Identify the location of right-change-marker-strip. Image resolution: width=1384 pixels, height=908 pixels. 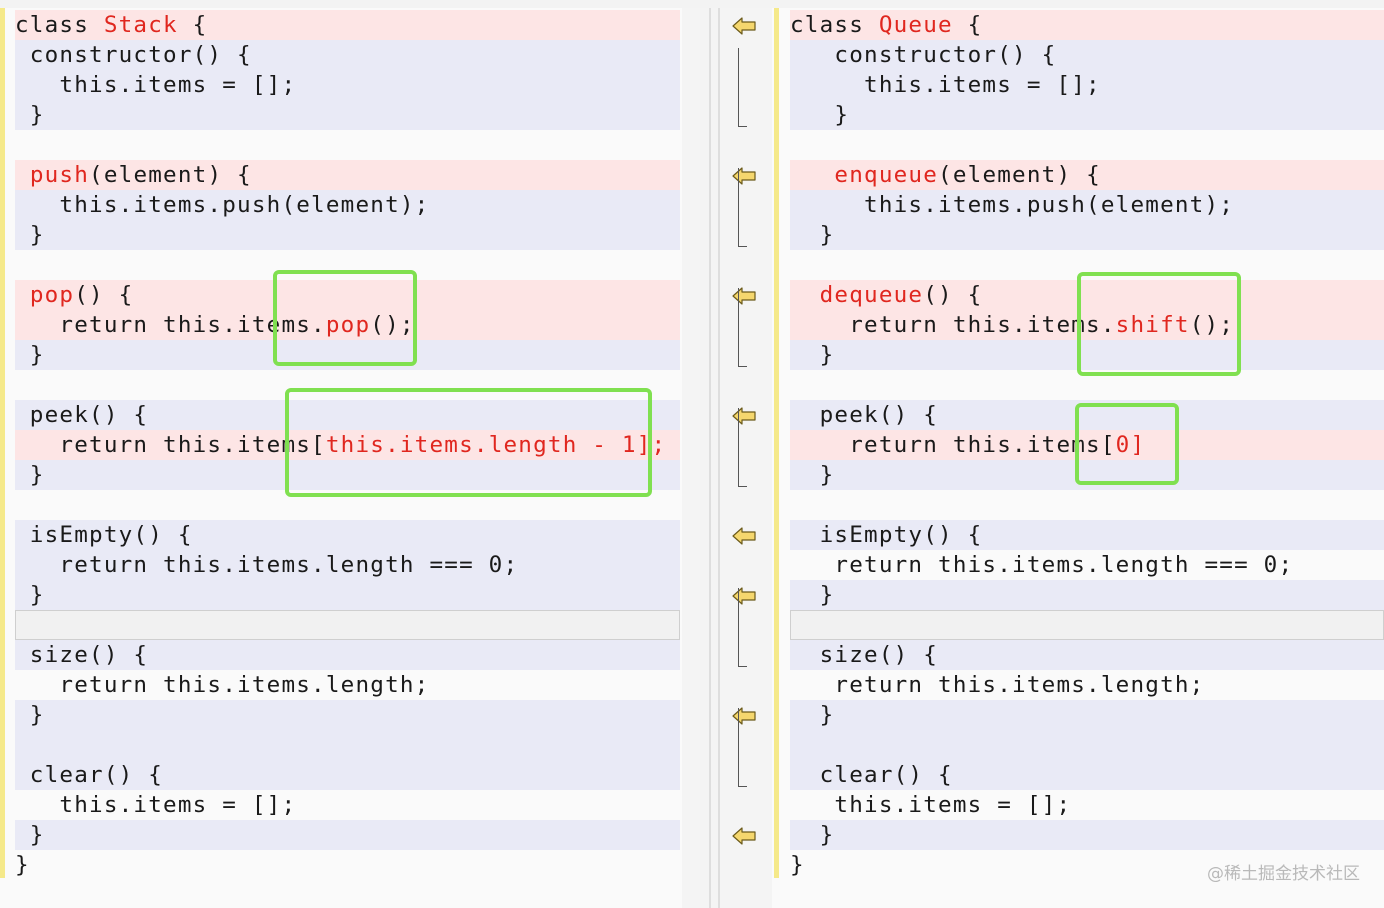
(776, 443).